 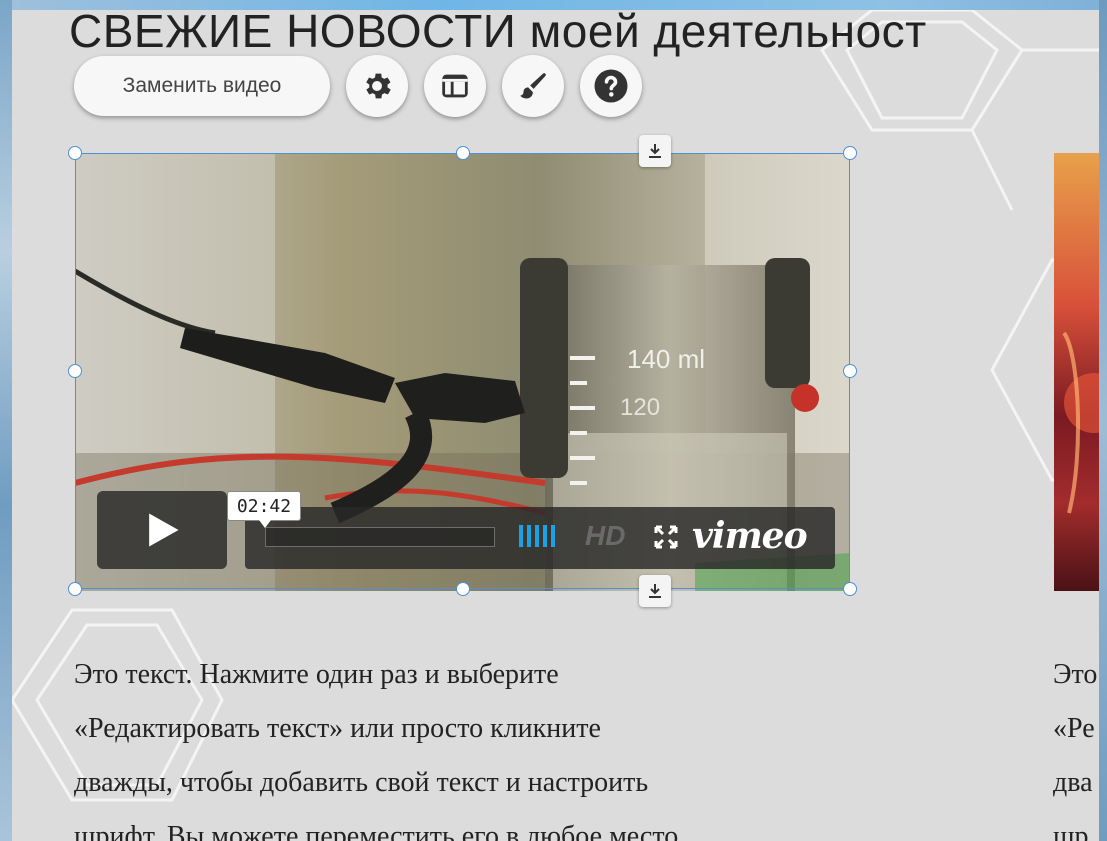 I want to click on progress-bar, so click(x=380, y=537).